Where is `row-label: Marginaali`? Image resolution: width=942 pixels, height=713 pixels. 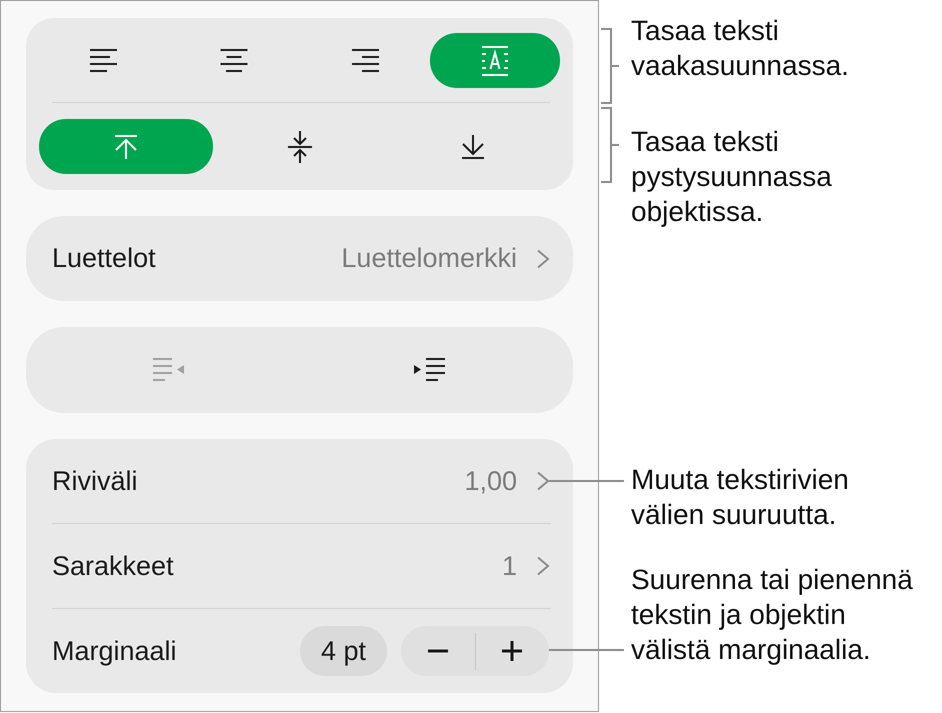
row-label: Marginaali is located at coordinates (114, 651).